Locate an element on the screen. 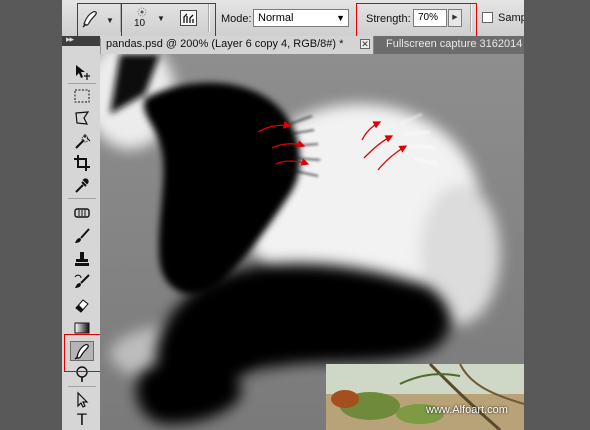  healing-brush-tool-icon is located at coordinates (82, 213).